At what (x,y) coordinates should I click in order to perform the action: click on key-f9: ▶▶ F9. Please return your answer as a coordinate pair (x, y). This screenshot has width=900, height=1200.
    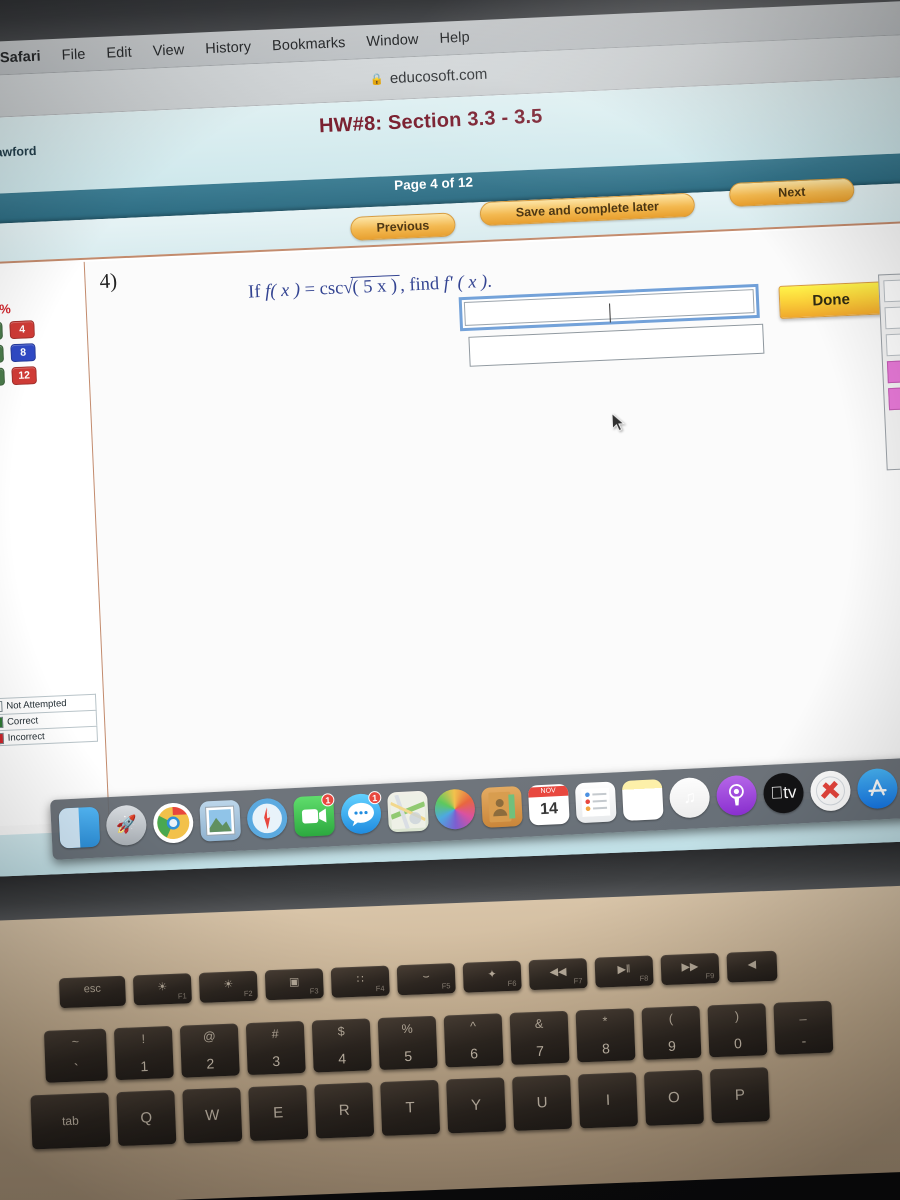
    Looking at the image, I should click on (690, 969).